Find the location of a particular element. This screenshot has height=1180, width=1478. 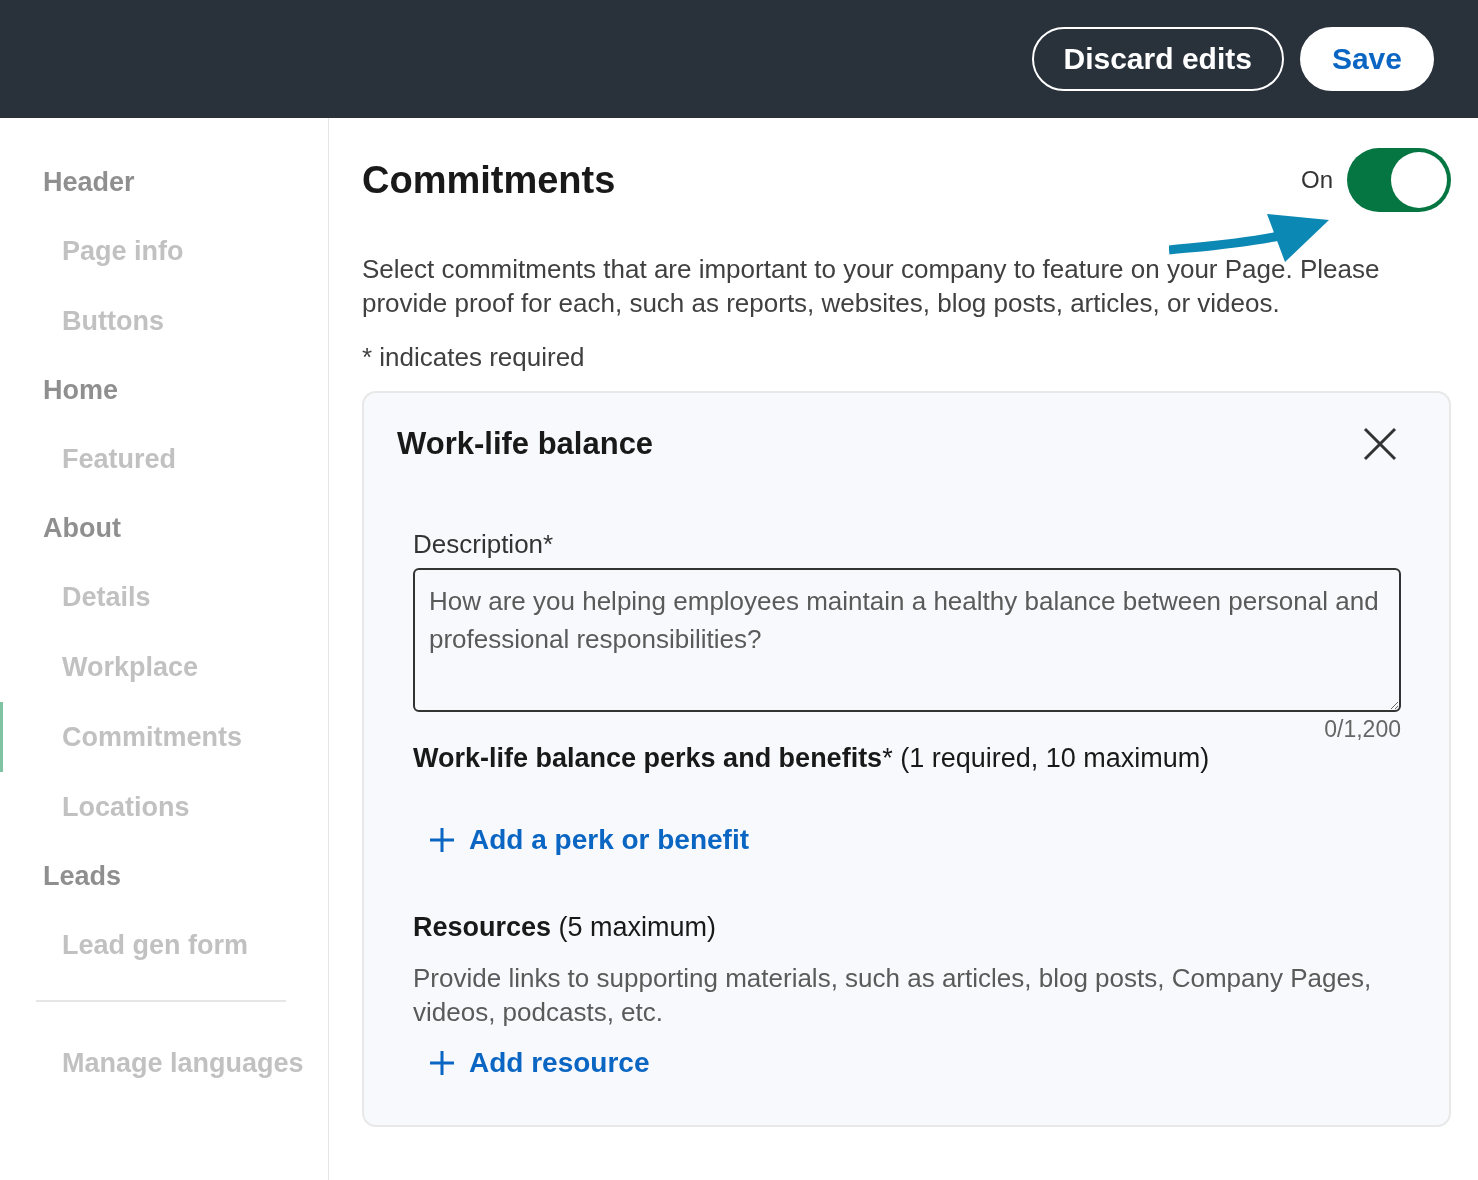

sidebar-item: Page info is located at coordinates (164, 251).